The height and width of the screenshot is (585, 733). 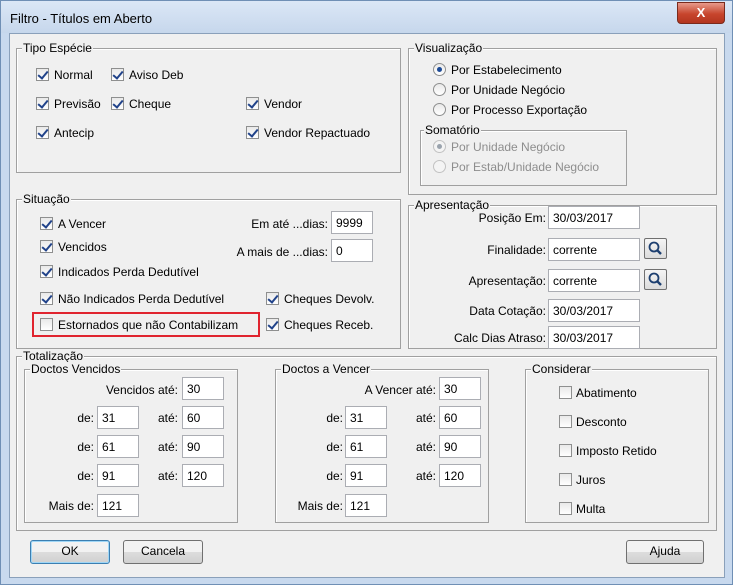 I want to click on radio-somatorio-unidade-negocio-label: Por Unidade Negócio, so click(x=508, y=147).